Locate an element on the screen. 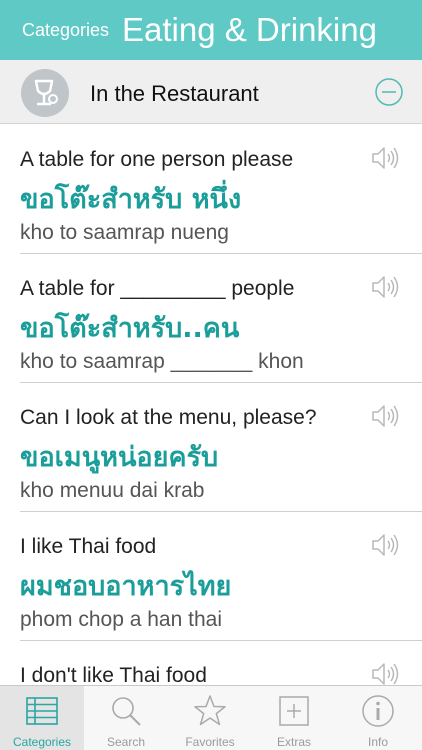 This screenshot has width=422, height=750. tab-label: Info is located at coordinates (377, 742).